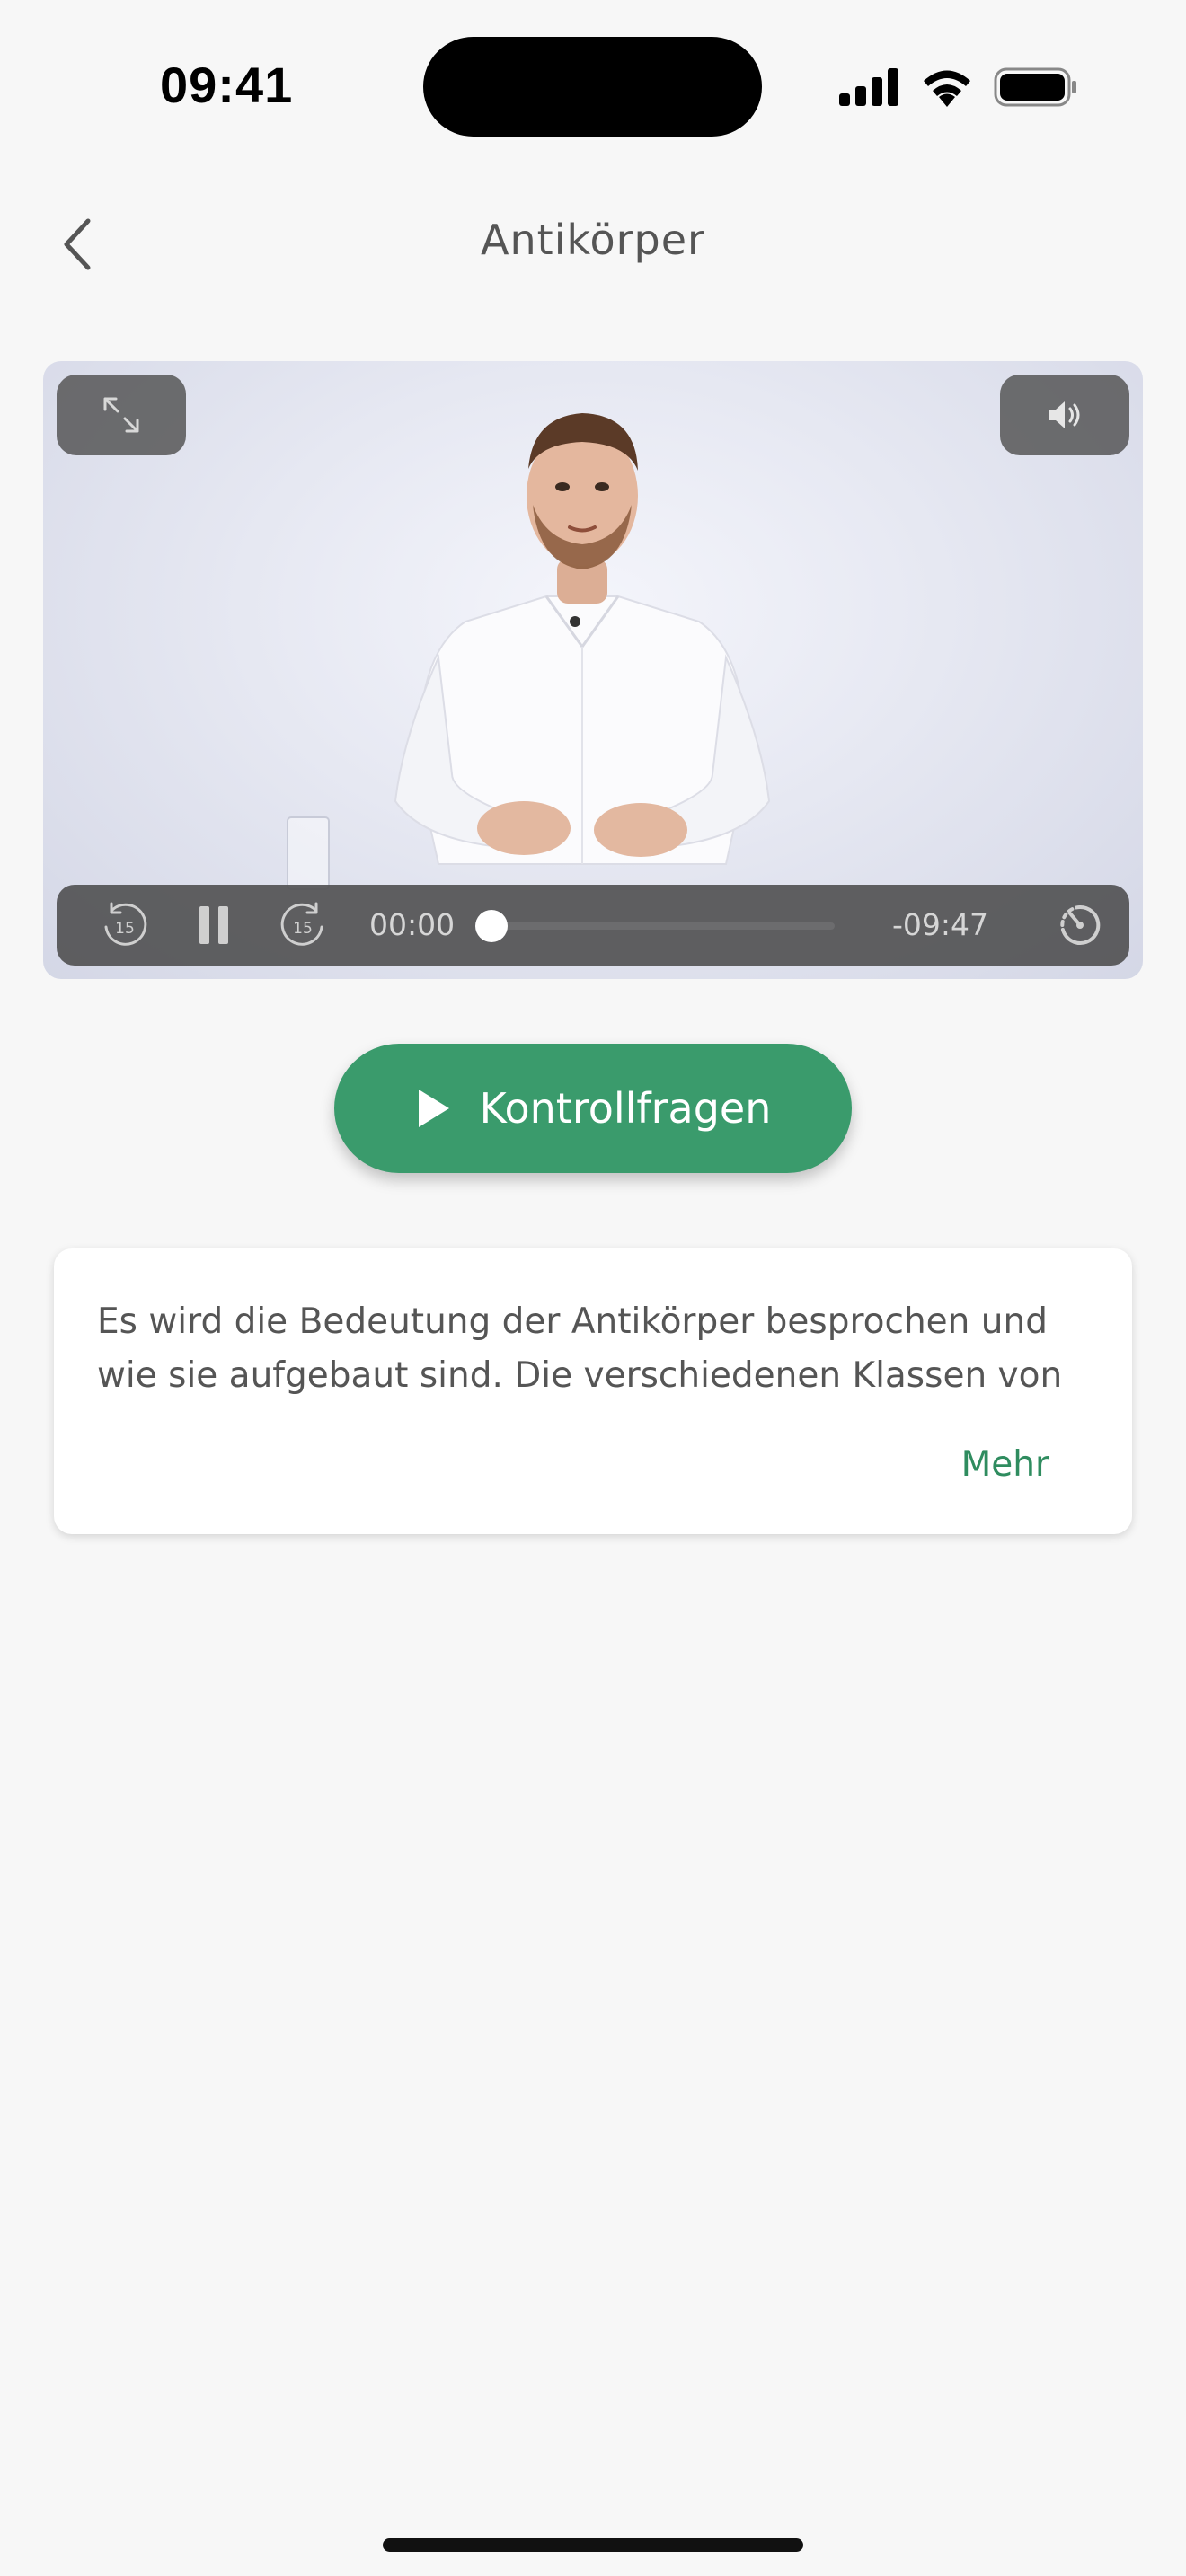 The image size is (1186, 2576). I want to click on status-bar: 09:41, so click(593, 85).